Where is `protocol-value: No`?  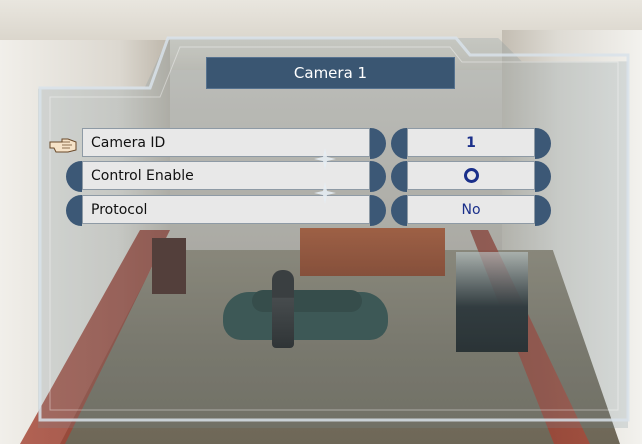
protocol-value: No is located at coordinates (471, 209).